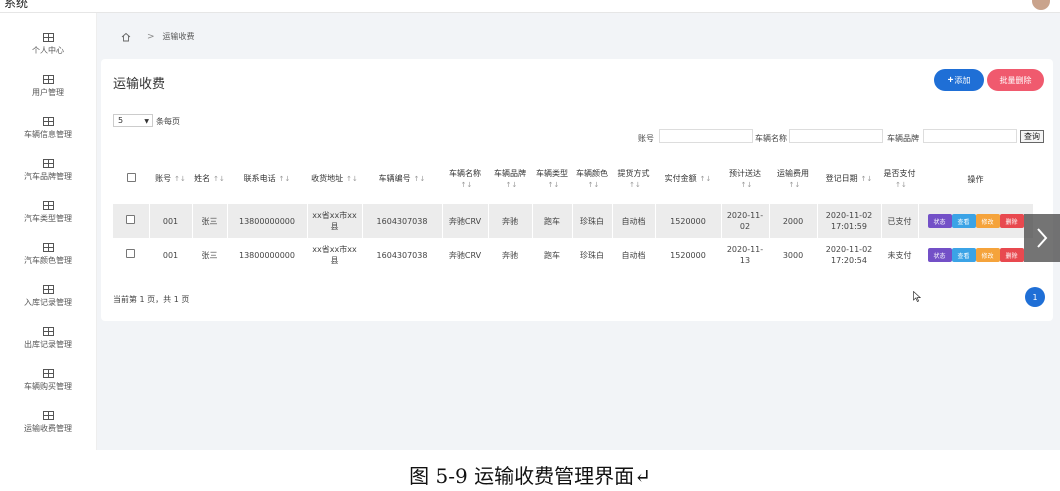 The image size is (1060, 491). What do you see at coordinates (793, 221) in the screenshot?
I see `cell-transport-fee: 2000` at bounding box center [793, 221].